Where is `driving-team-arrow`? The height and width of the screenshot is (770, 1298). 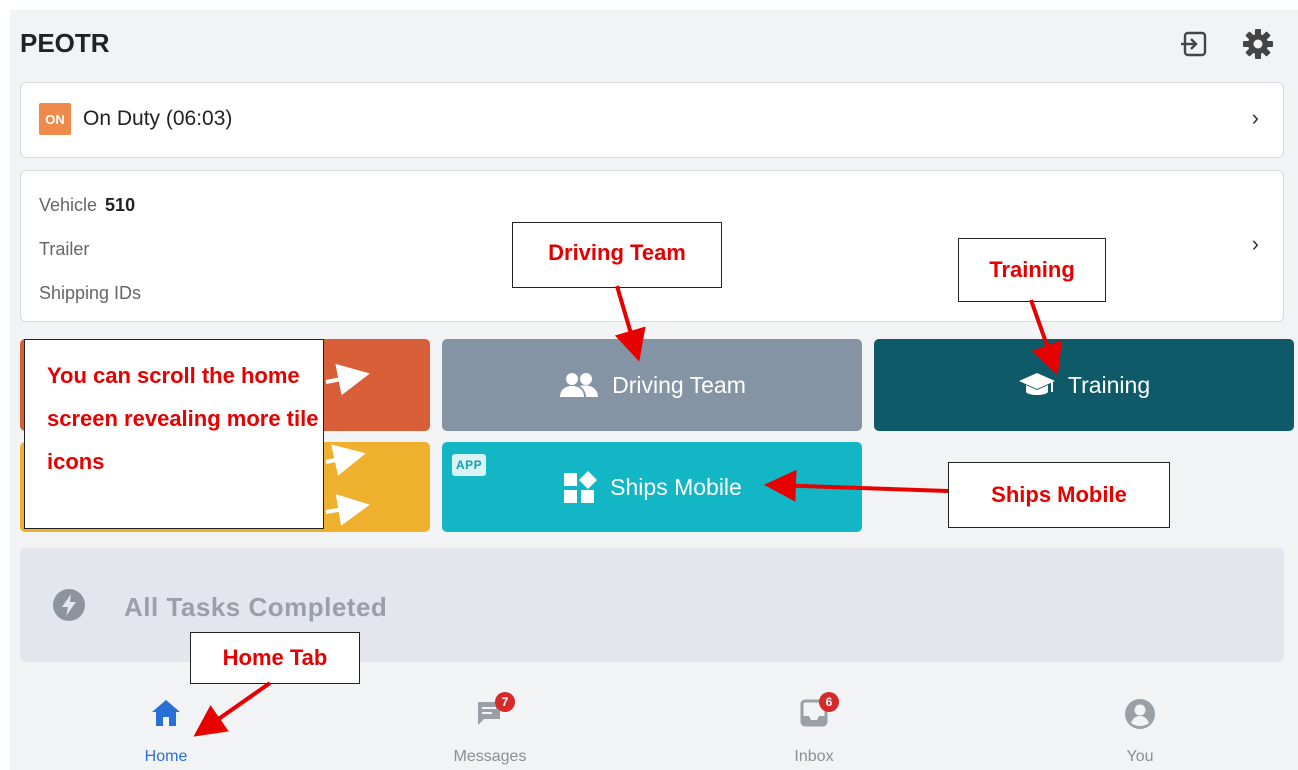 driving-team-arrow is located at coordinates (630, 323).